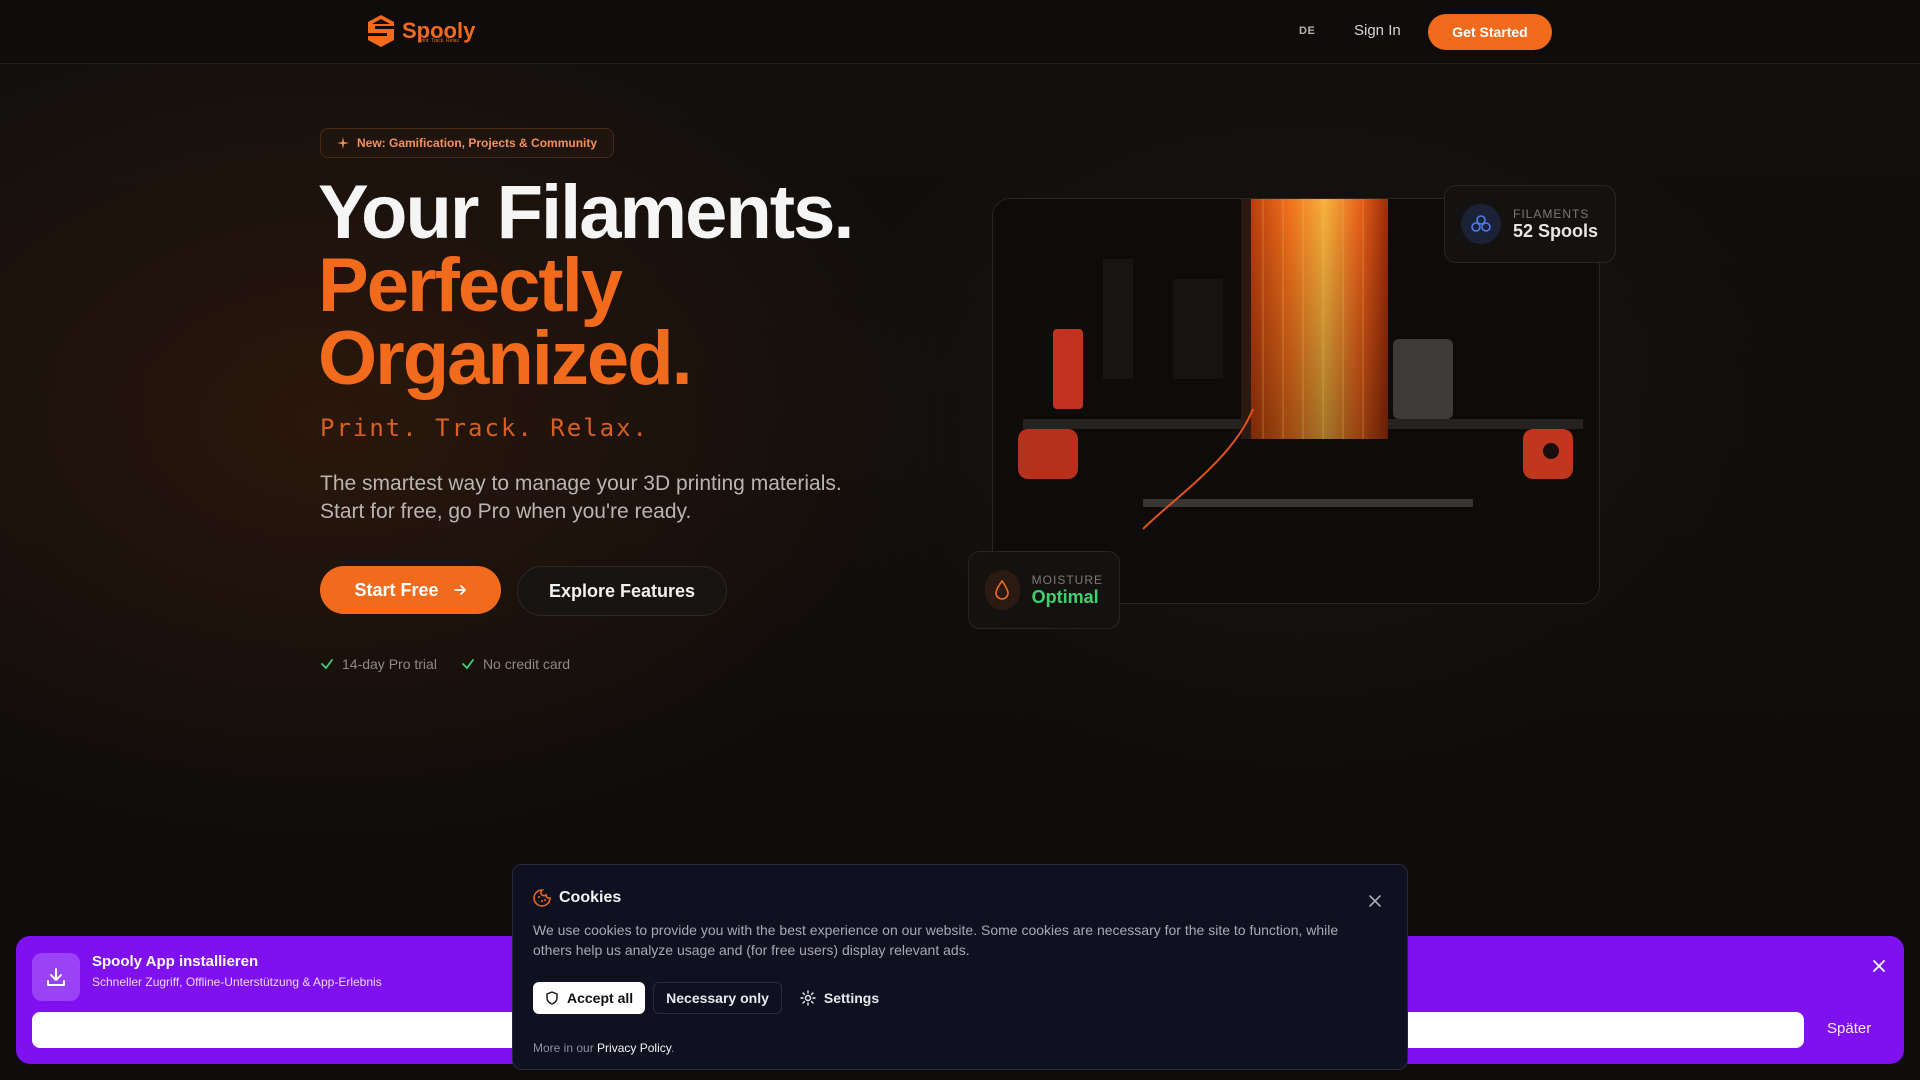  I want to click on filaments-value: 52 Spools, so click(1556, 230).